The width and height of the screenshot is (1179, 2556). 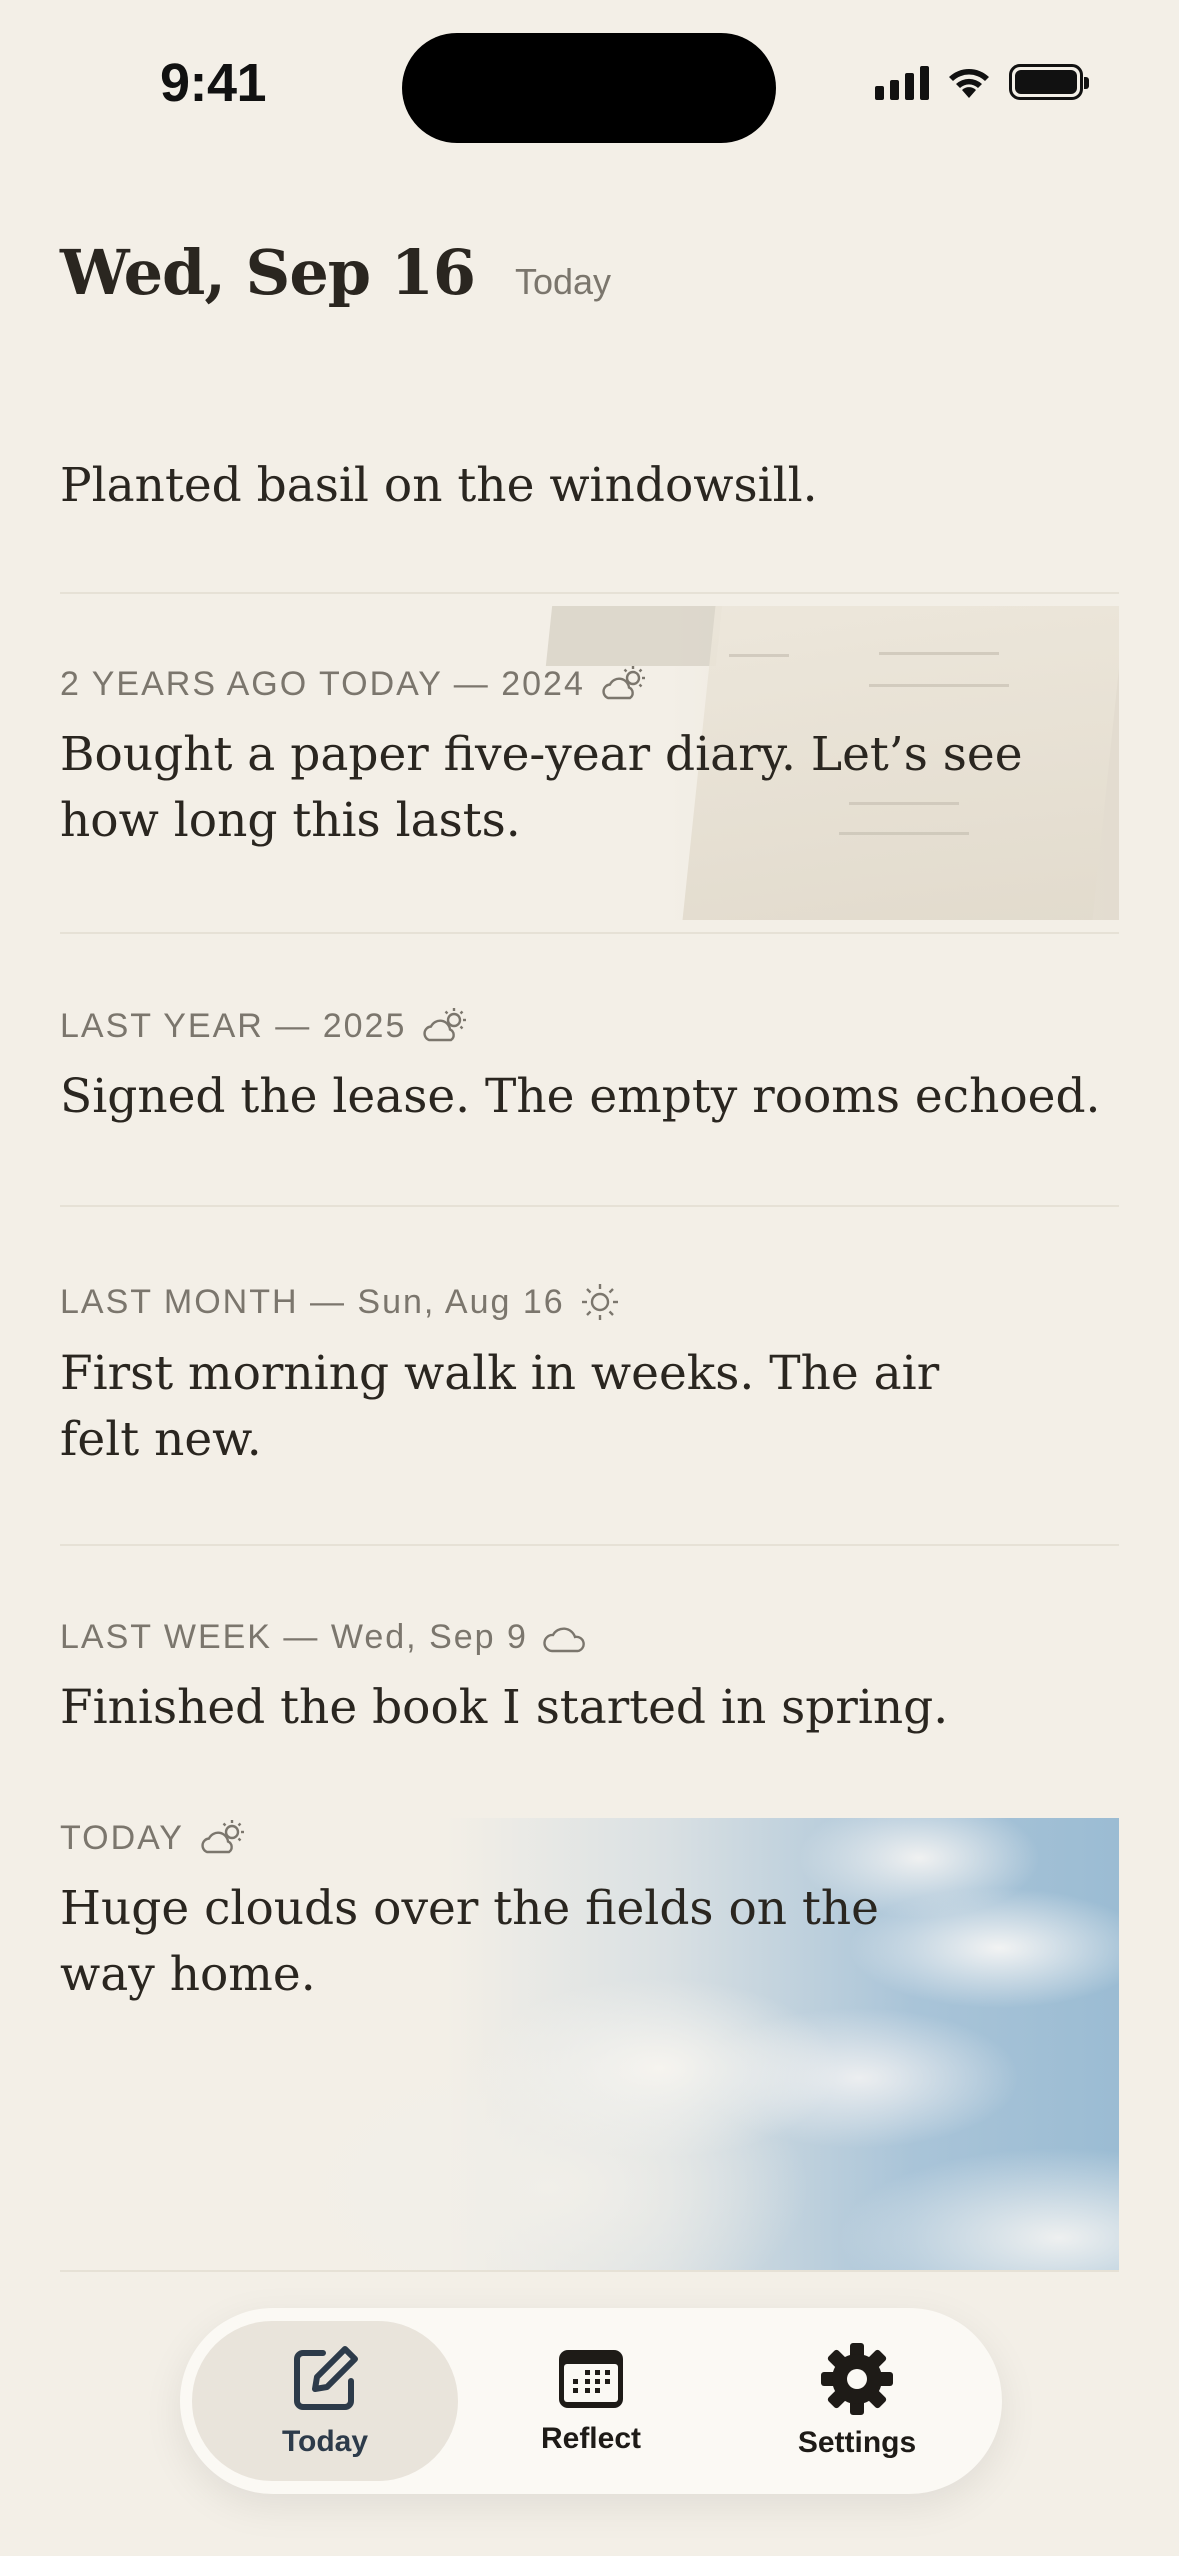 I want to click on status-icons, so click(x=982, y=82).